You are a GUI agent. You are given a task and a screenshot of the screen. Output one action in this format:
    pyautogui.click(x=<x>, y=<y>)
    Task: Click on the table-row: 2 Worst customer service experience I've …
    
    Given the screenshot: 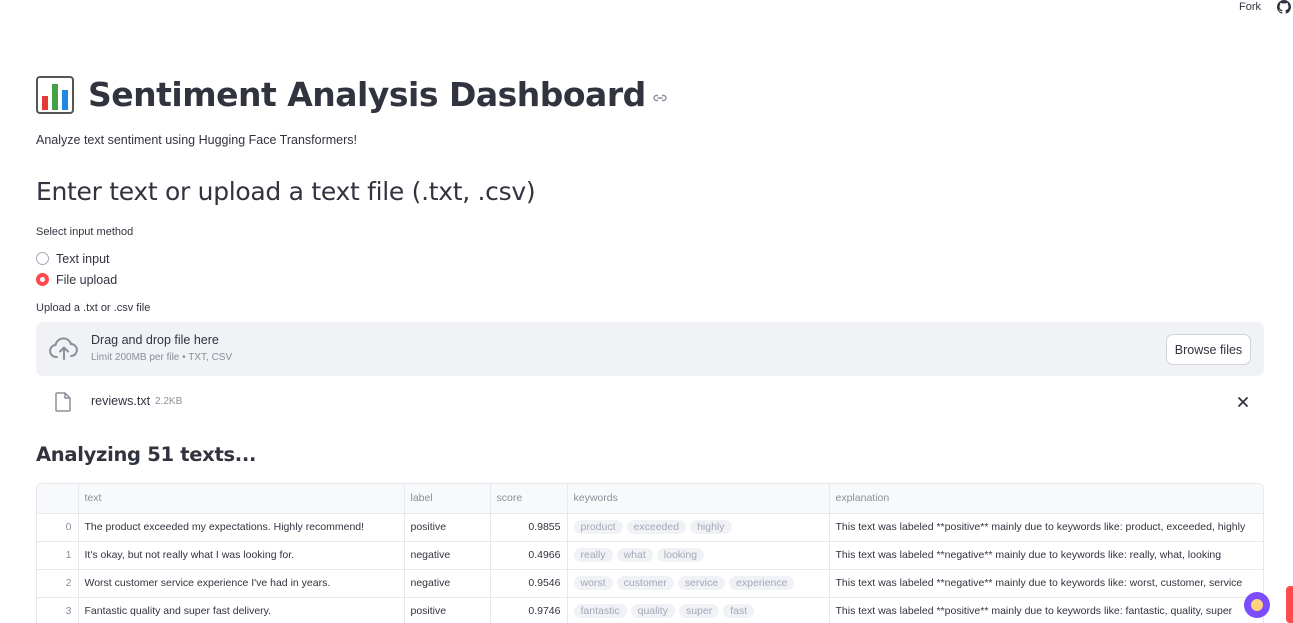 What is the action you would take?
    pyautogui.click(x=650, y=583)
    